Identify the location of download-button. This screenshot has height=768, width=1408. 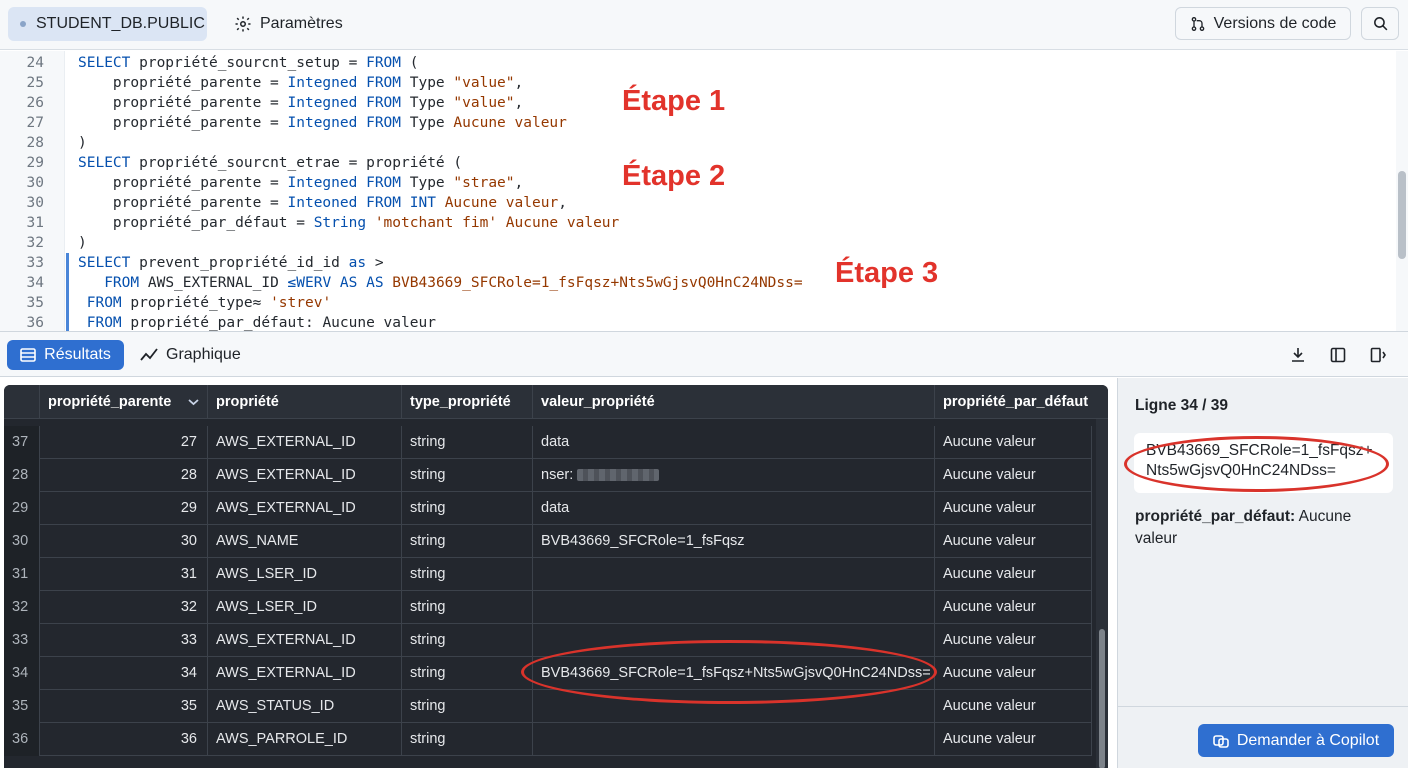
(1298, 355).